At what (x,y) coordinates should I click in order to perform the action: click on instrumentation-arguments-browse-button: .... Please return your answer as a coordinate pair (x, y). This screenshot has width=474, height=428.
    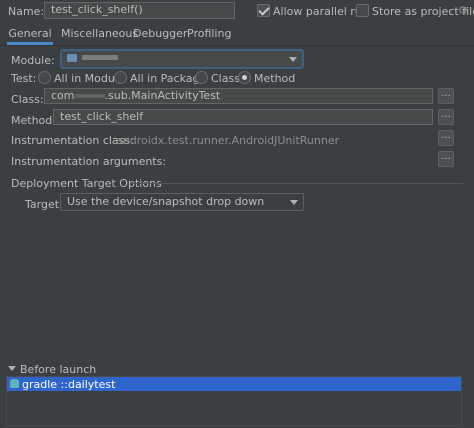
    Looking at the image, I should click on (446, 159).